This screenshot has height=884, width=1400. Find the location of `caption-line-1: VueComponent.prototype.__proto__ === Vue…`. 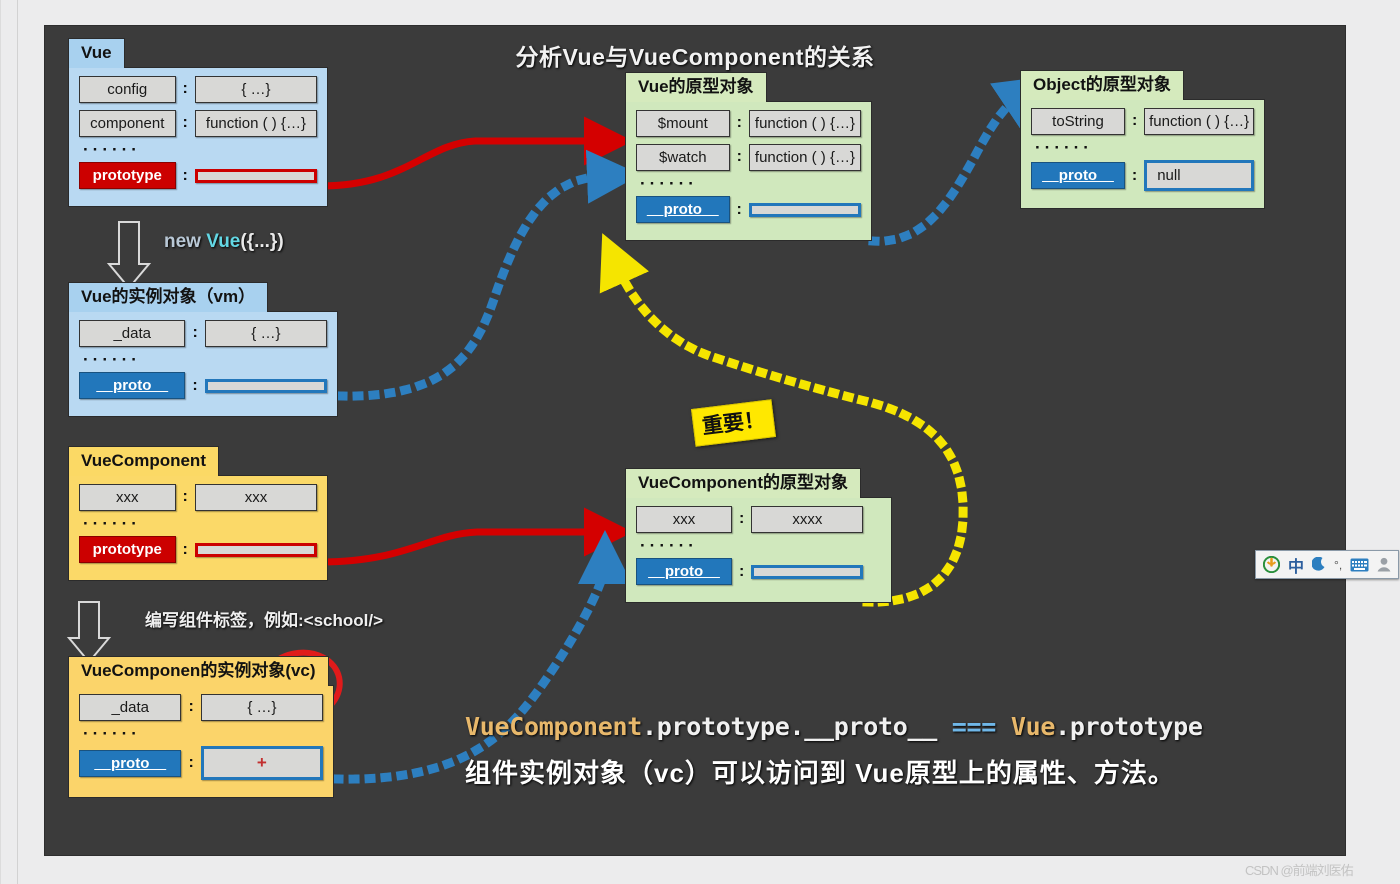

caption-line-1: VueComponent.prototype.__proto__ === Vue… is located at coordinates (895, 726).